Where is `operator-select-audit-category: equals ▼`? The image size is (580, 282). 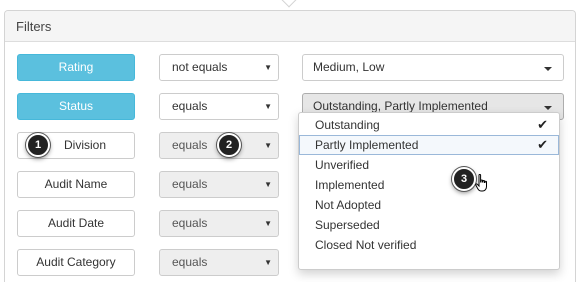
operator-select-audit-category: equals ▼ is located at coordinates (219, 262).